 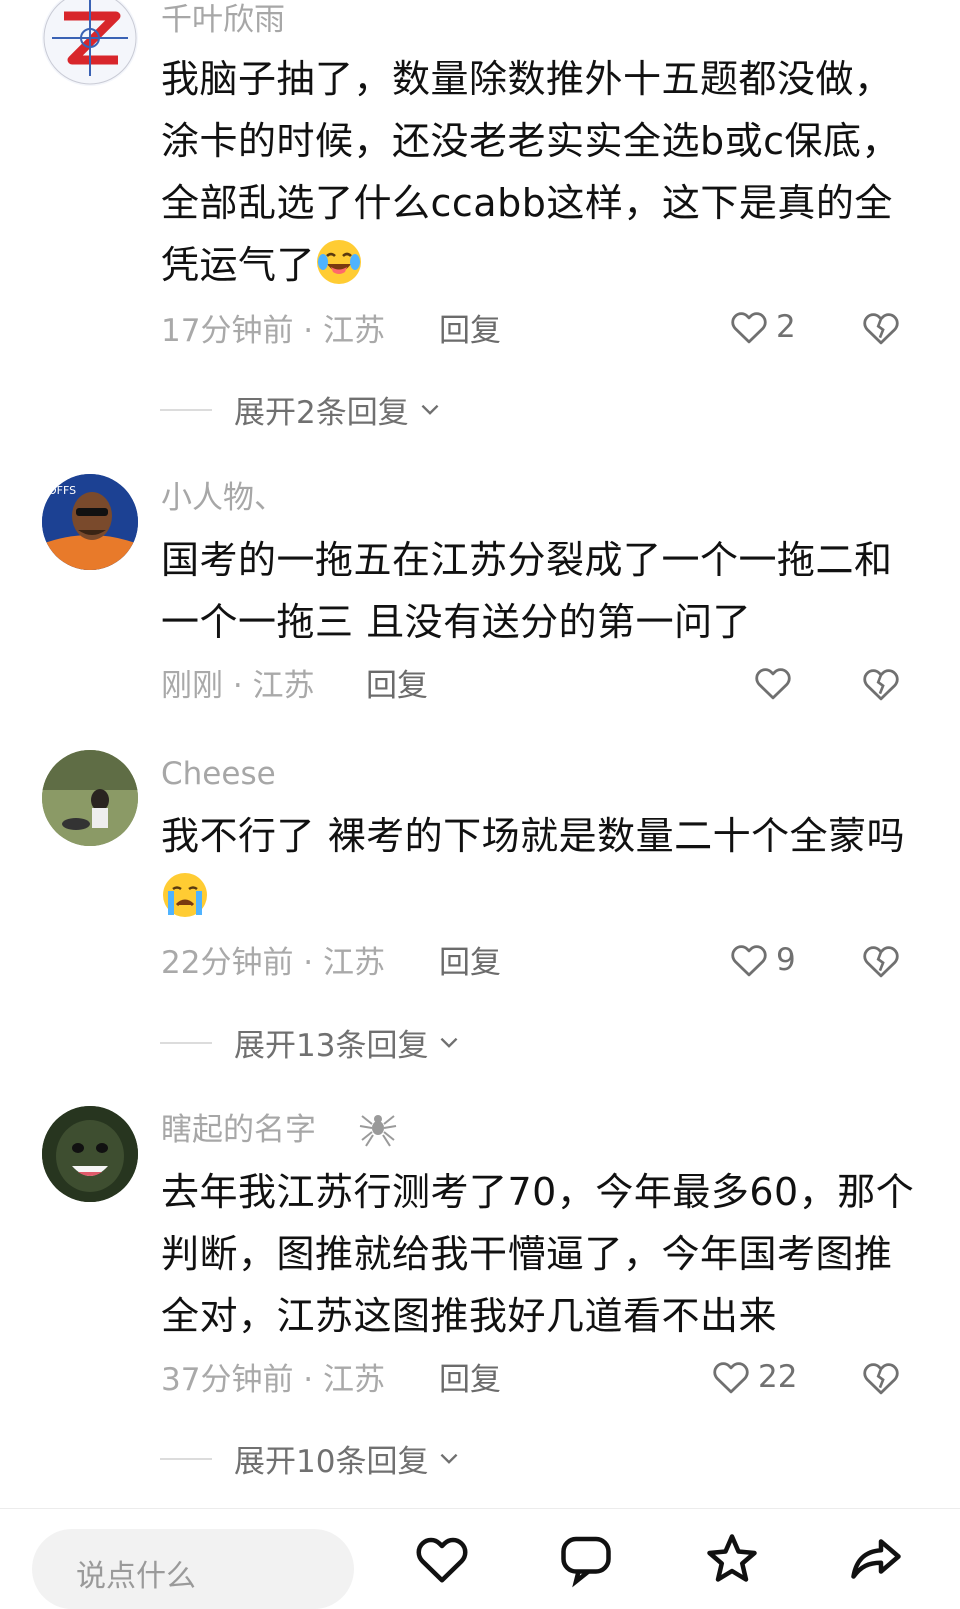 I want to click on comment-input-placeholder: 说点什么, so click(x=136, y=1576).